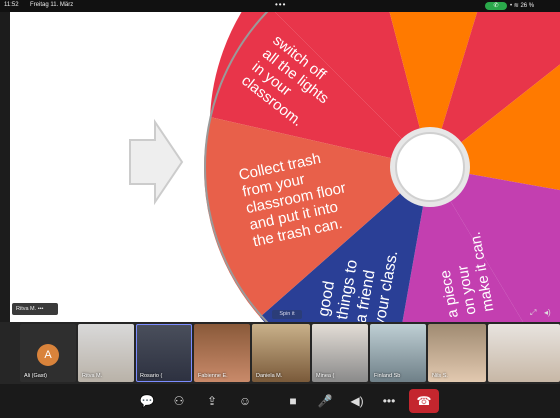 The width and height of the screenshot is (560, 418). I want to click on participant-name: Ritva M., so click(92, 376).